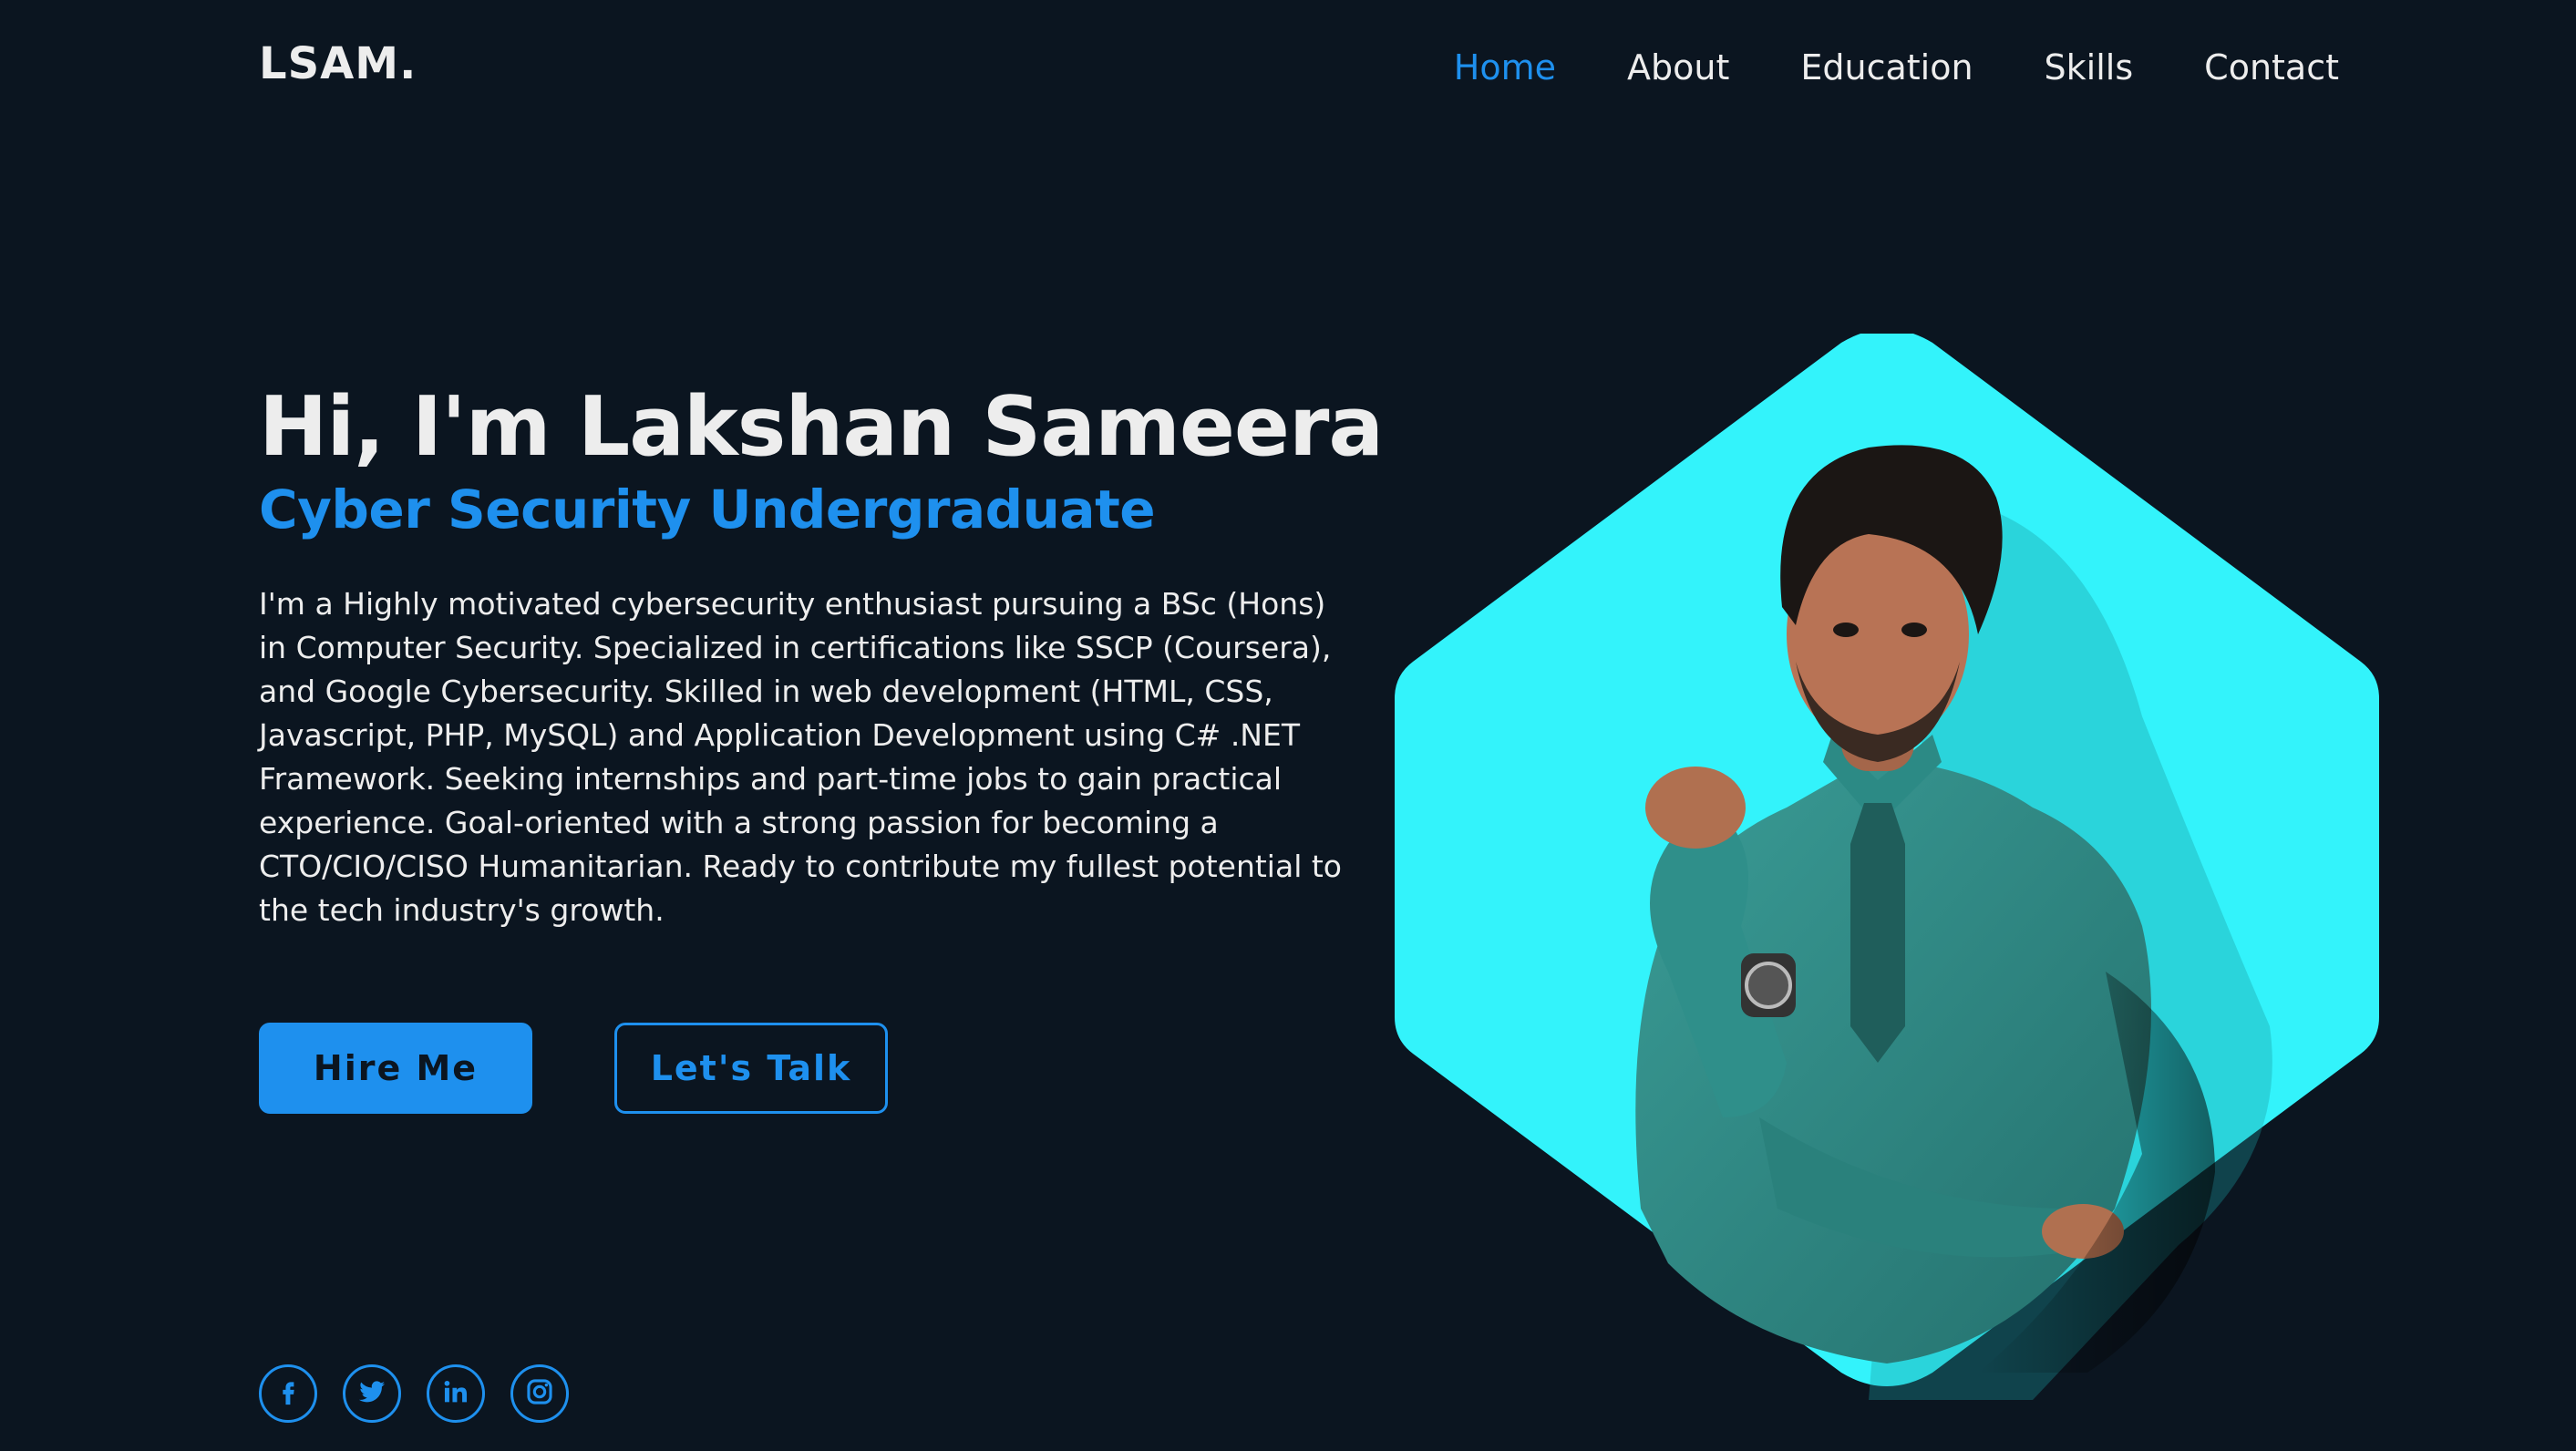  Describe the element at coordinates (395, 1068) in the screenshot. I see `hire-me-button: Hire Me` at that location.